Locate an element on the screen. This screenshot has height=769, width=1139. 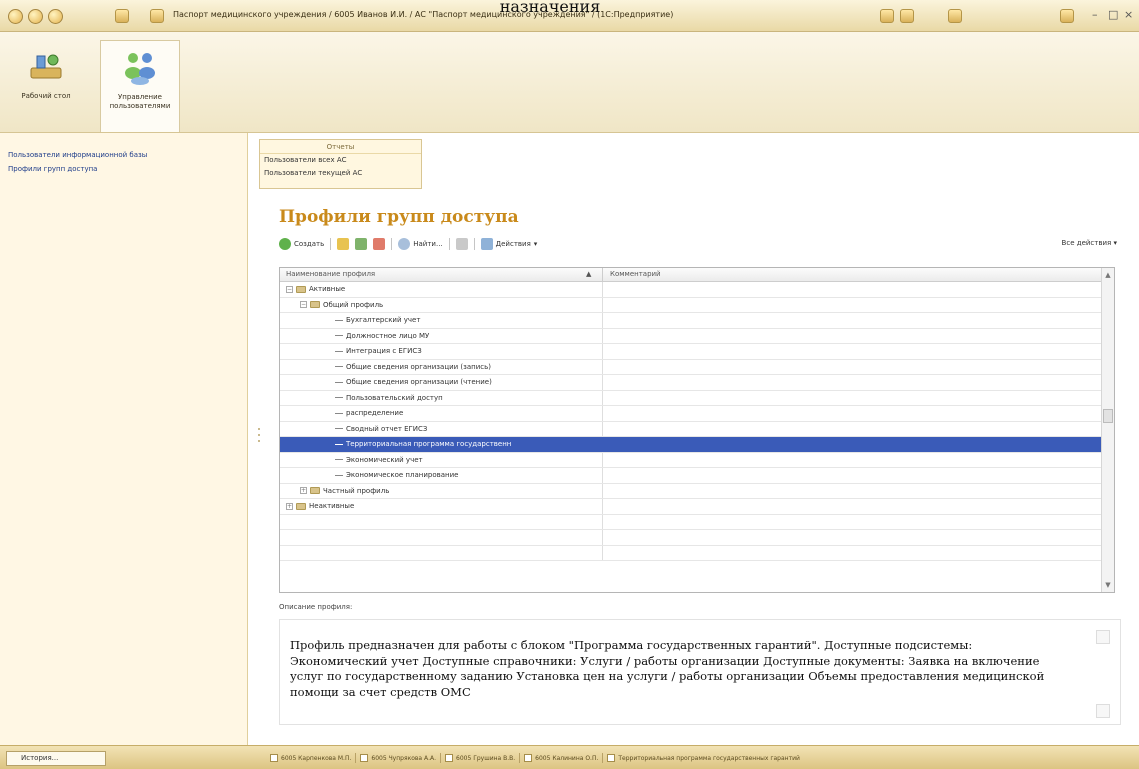
table-row-group: + Частный профиль is located at coordinates (691, 491).